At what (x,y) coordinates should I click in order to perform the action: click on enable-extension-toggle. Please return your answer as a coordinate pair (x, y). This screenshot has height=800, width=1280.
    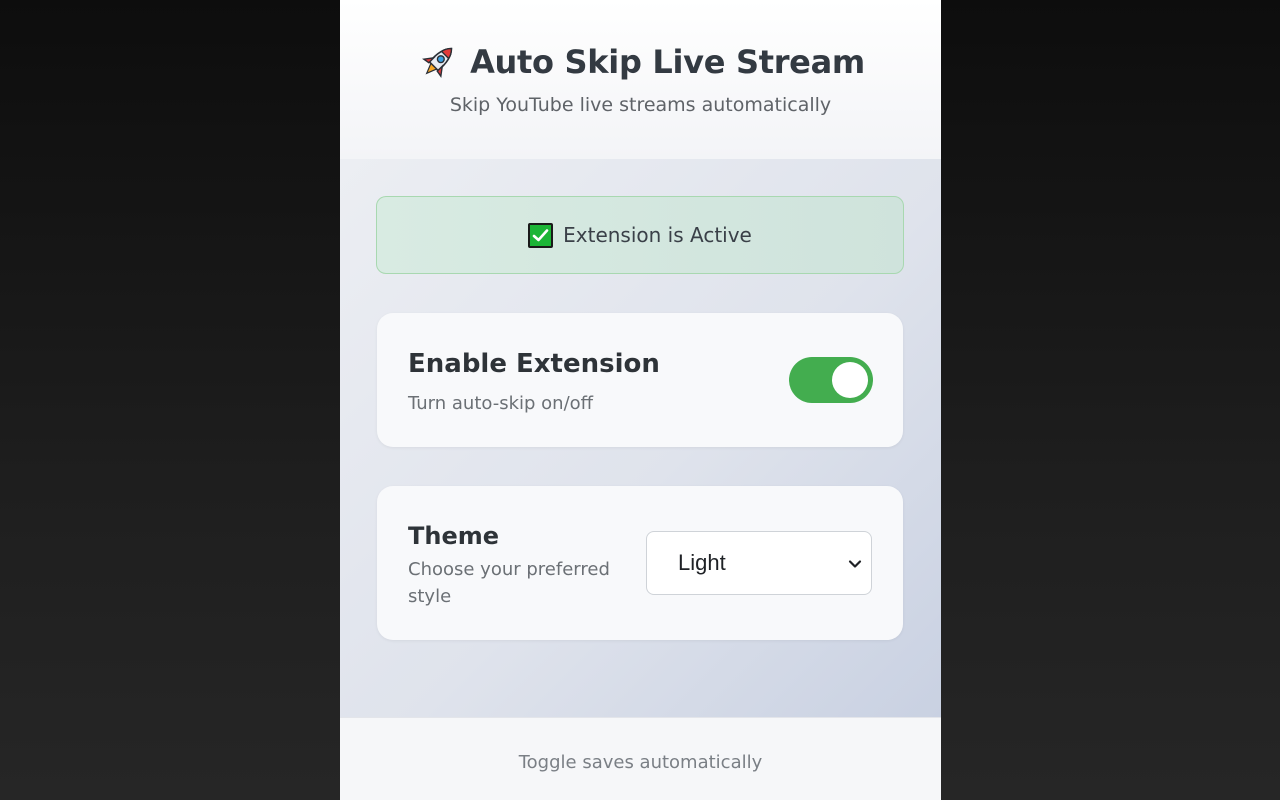
    Looking at the image, I should click on (831, 380).